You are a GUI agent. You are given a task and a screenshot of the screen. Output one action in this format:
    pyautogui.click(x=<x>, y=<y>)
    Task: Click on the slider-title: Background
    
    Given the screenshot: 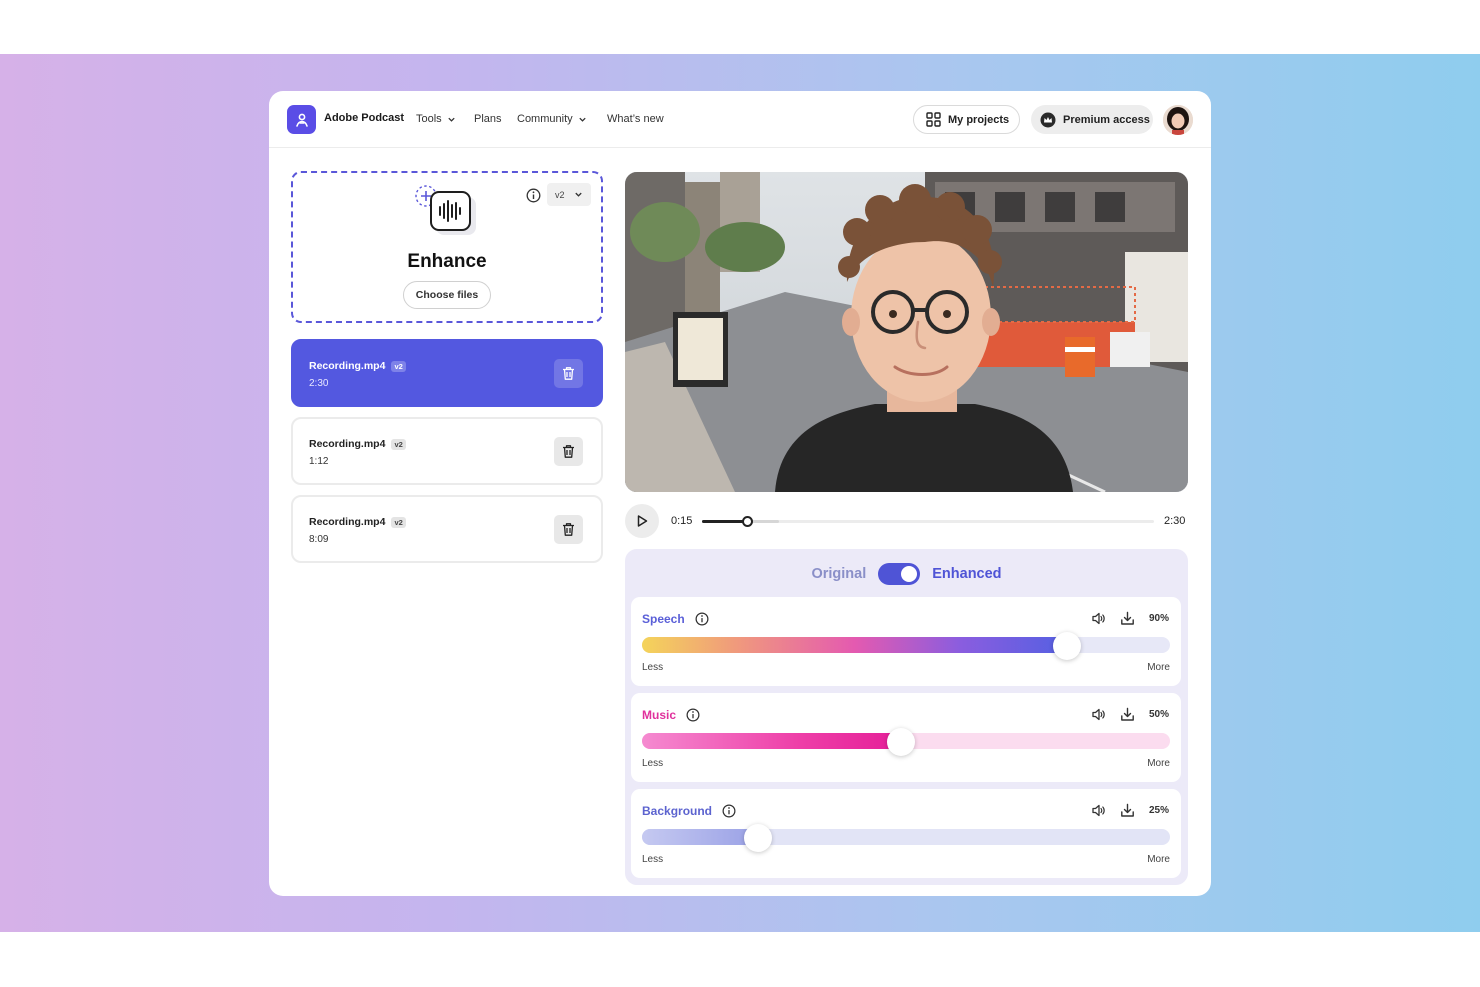 What is the action you would take?
    pyautogui.click(x=689, y=811)
    